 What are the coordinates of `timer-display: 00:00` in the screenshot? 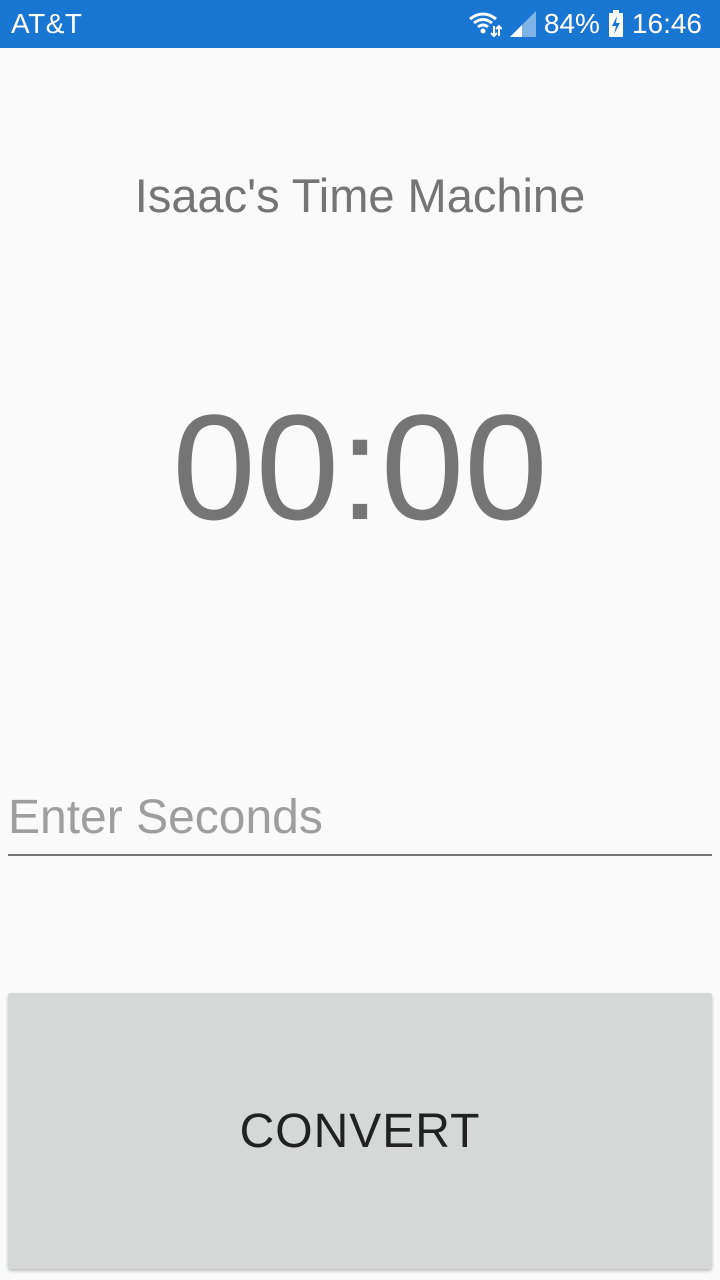 It's located at (360, 467).